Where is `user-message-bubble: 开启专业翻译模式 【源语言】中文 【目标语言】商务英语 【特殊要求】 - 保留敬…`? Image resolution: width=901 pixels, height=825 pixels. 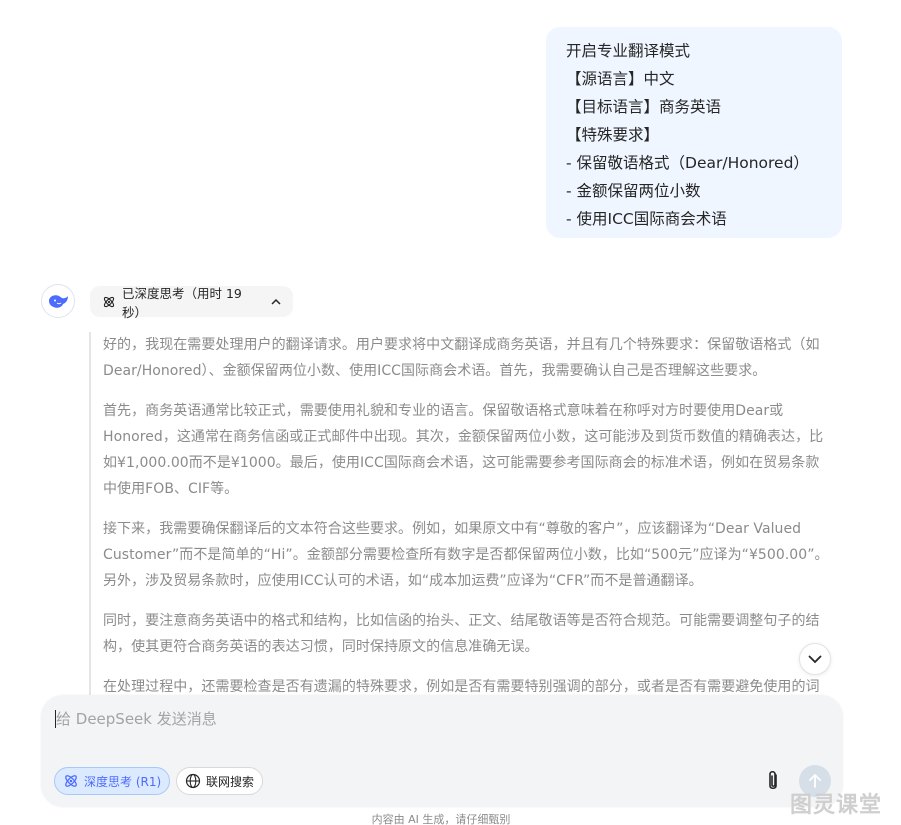
user-message-bubble: 开启专业翻译模式 【源语言】中文 【目标语言】商务英语 【特殊要求】 - 保留敬… is located at coordinates (694, 132).